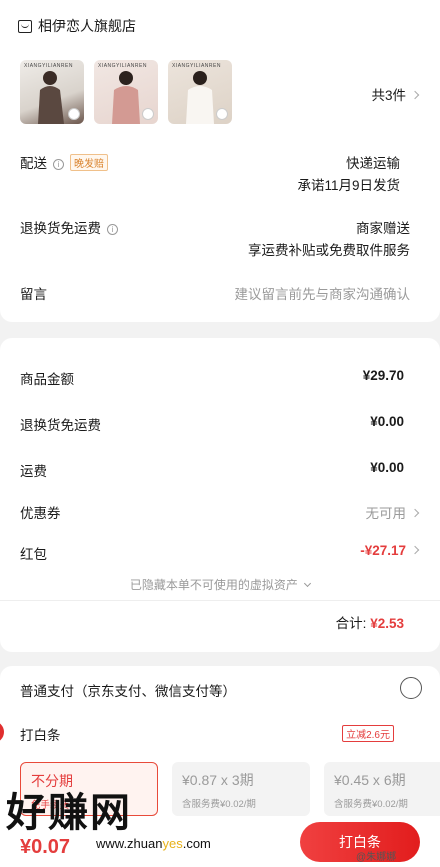 This screenshot has width=440, height=867. What do you see at coordinates (218, 780) in the screenshot?
I see `plan-main: ¥0.87 x 3期` at bounding box center [218, 780].